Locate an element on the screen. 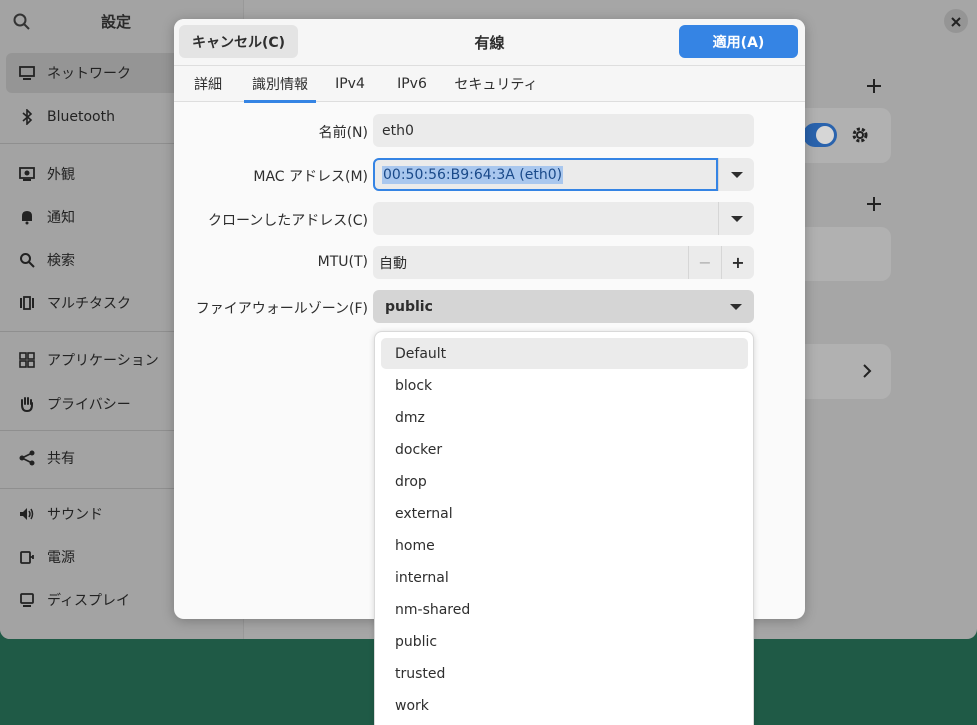  name-value: eth0 is located at coordinates (398, 130).